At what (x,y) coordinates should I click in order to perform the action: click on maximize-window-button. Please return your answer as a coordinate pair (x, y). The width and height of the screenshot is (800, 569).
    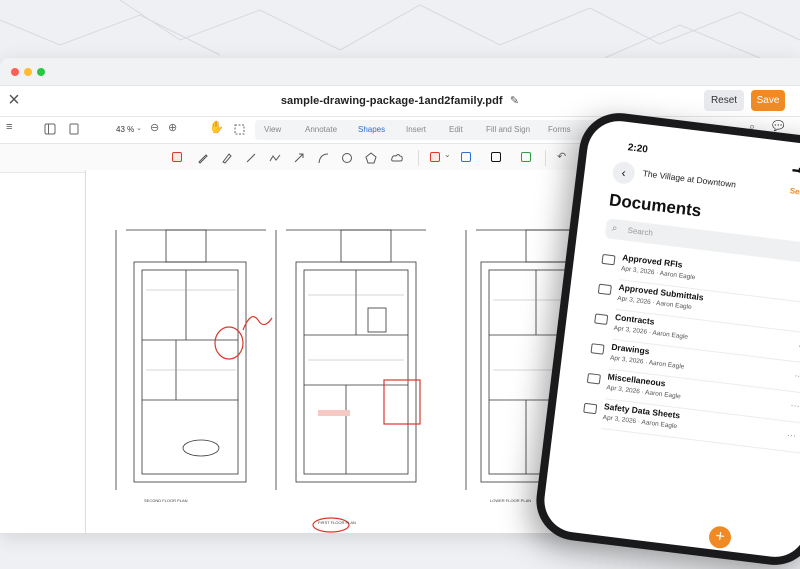
    Looking at the image, I should click on (41, 72).